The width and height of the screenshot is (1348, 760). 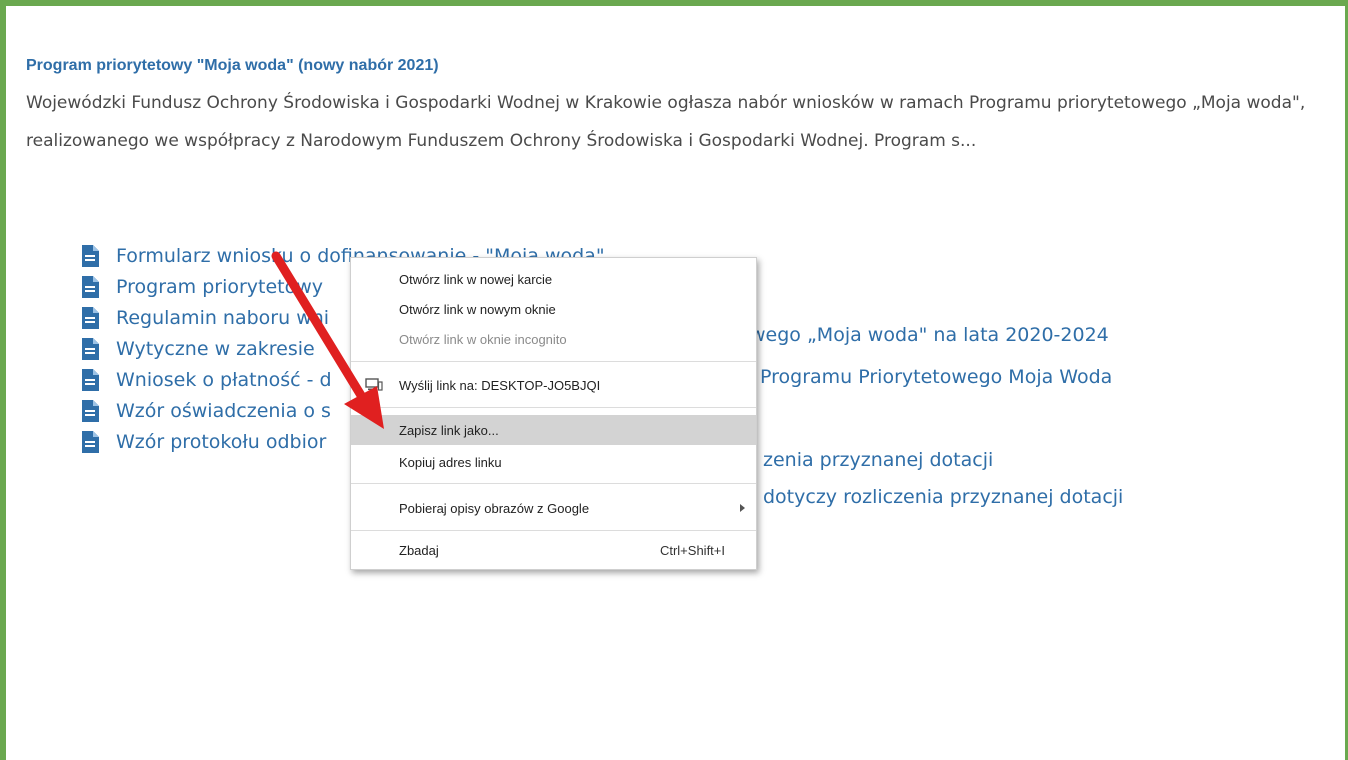 I want to click on menu-item-label: Wyślij link na: DESKTOP-JO5BJQI, so click(x=500, y=385).